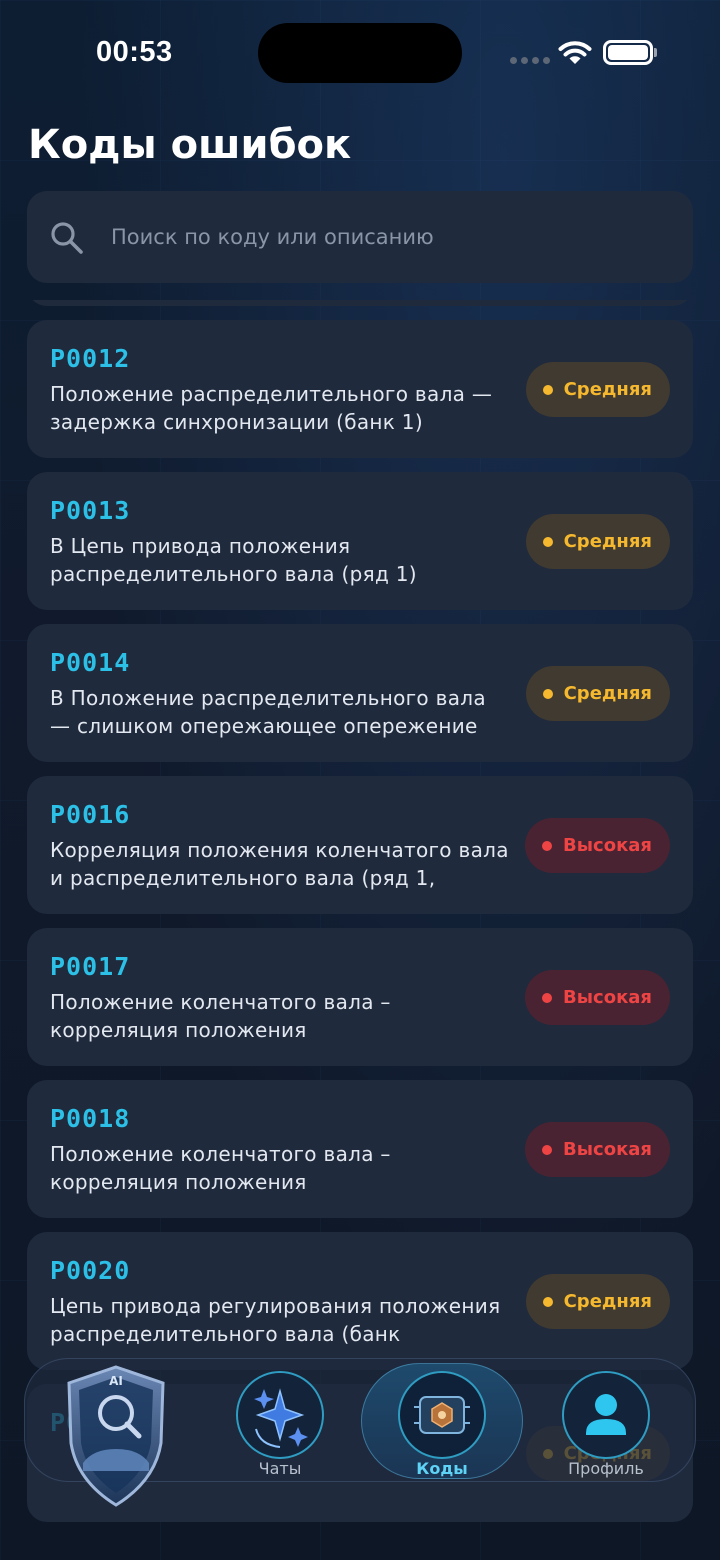  I want to click on bottom-tab-bar: AI Чаты Коды Профиль, so click(360, 1432).